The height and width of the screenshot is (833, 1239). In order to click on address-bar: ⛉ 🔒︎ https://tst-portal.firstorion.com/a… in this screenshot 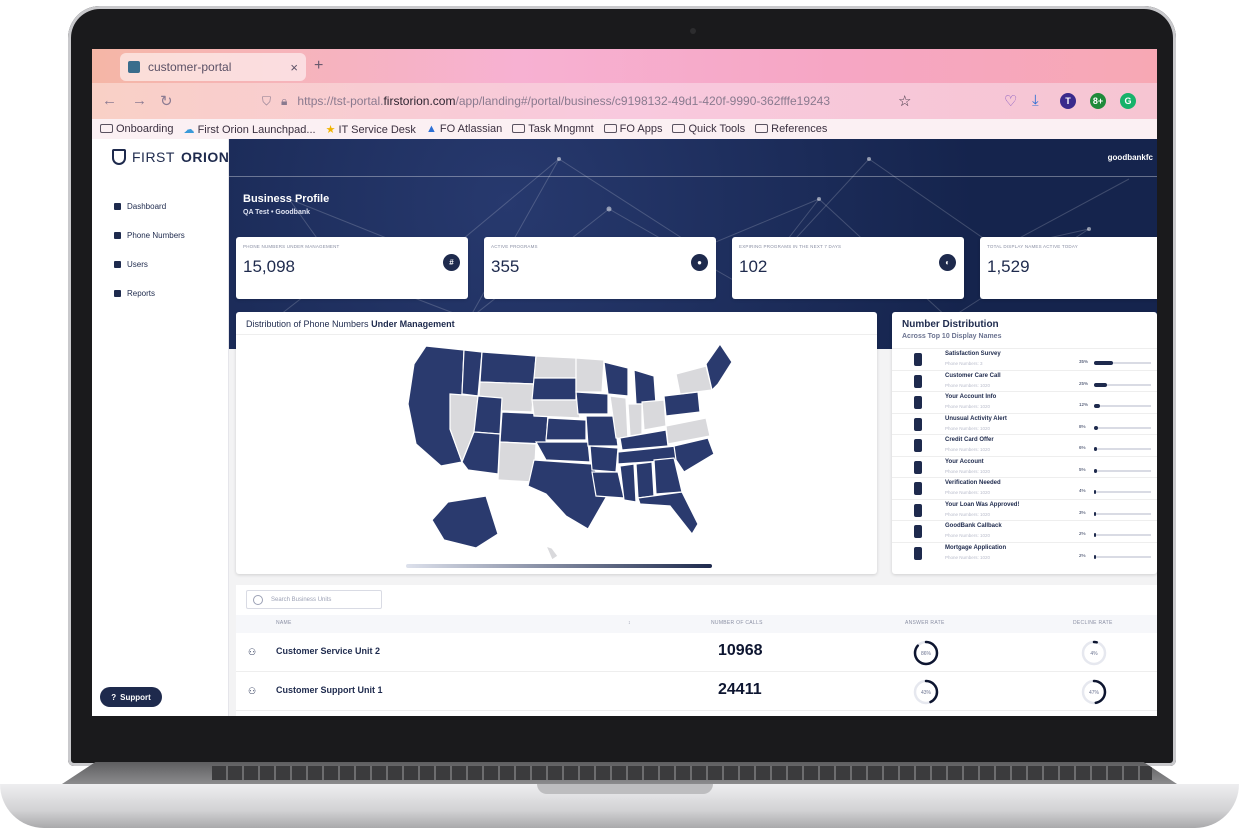, I will do `click(592, 101)`.